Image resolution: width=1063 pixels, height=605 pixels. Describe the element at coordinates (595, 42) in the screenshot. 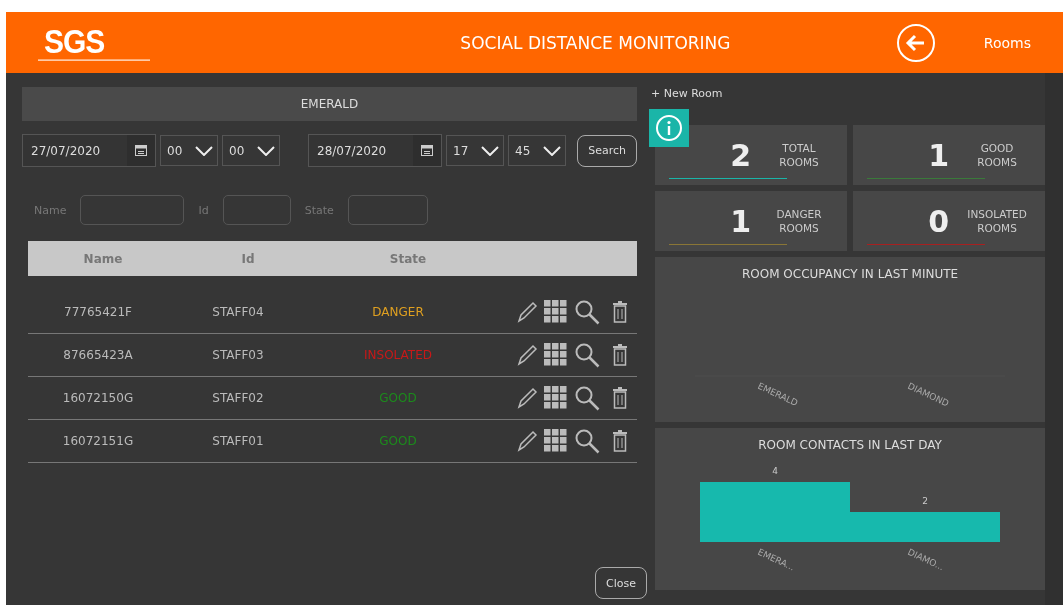

I see `app-title: SOCIAL DISTANCE MONITORING` at that location.